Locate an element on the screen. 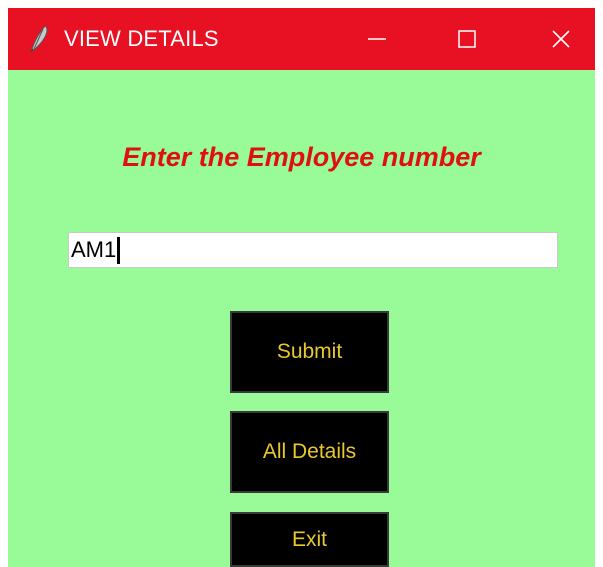 Image resolution: width=603 pixels, height=567 pixels. minimize-button is located at coordinates (377, 39).